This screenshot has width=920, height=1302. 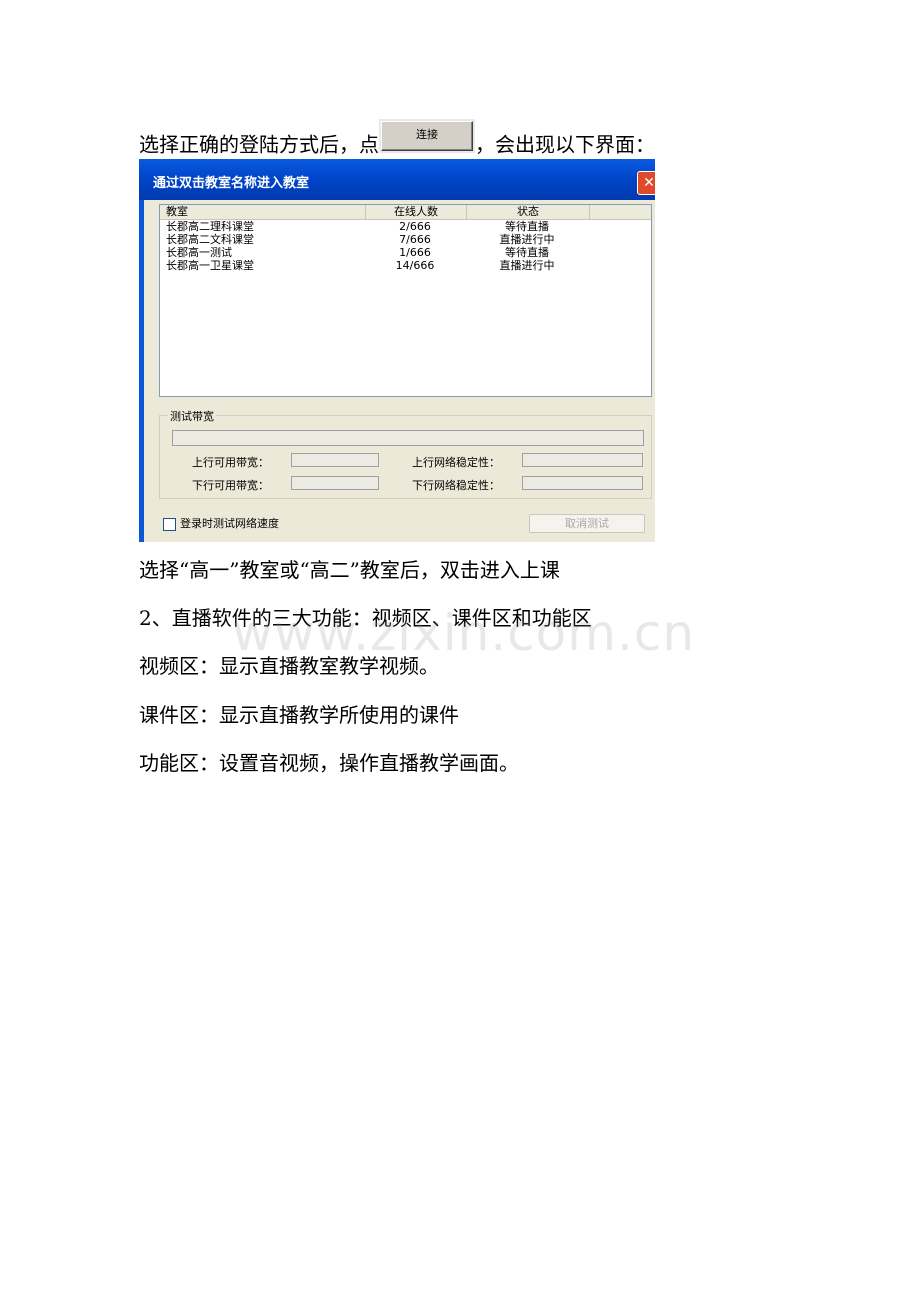 What do you see at coordinates (427, 136) in the screenshot?
I see `connect-button-image: 连接` at bounding box center [427, 136].